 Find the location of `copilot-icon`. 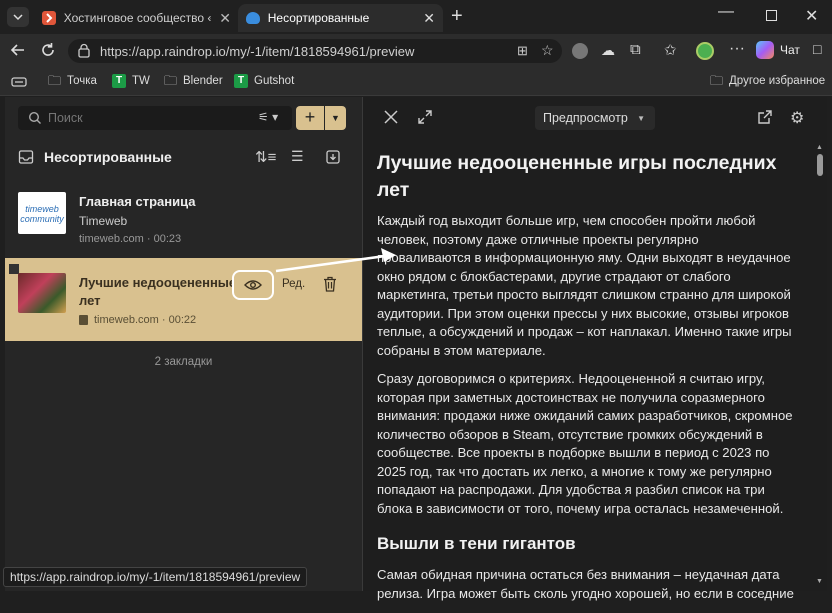

copilot-icon is located at coordinates (765, 50).